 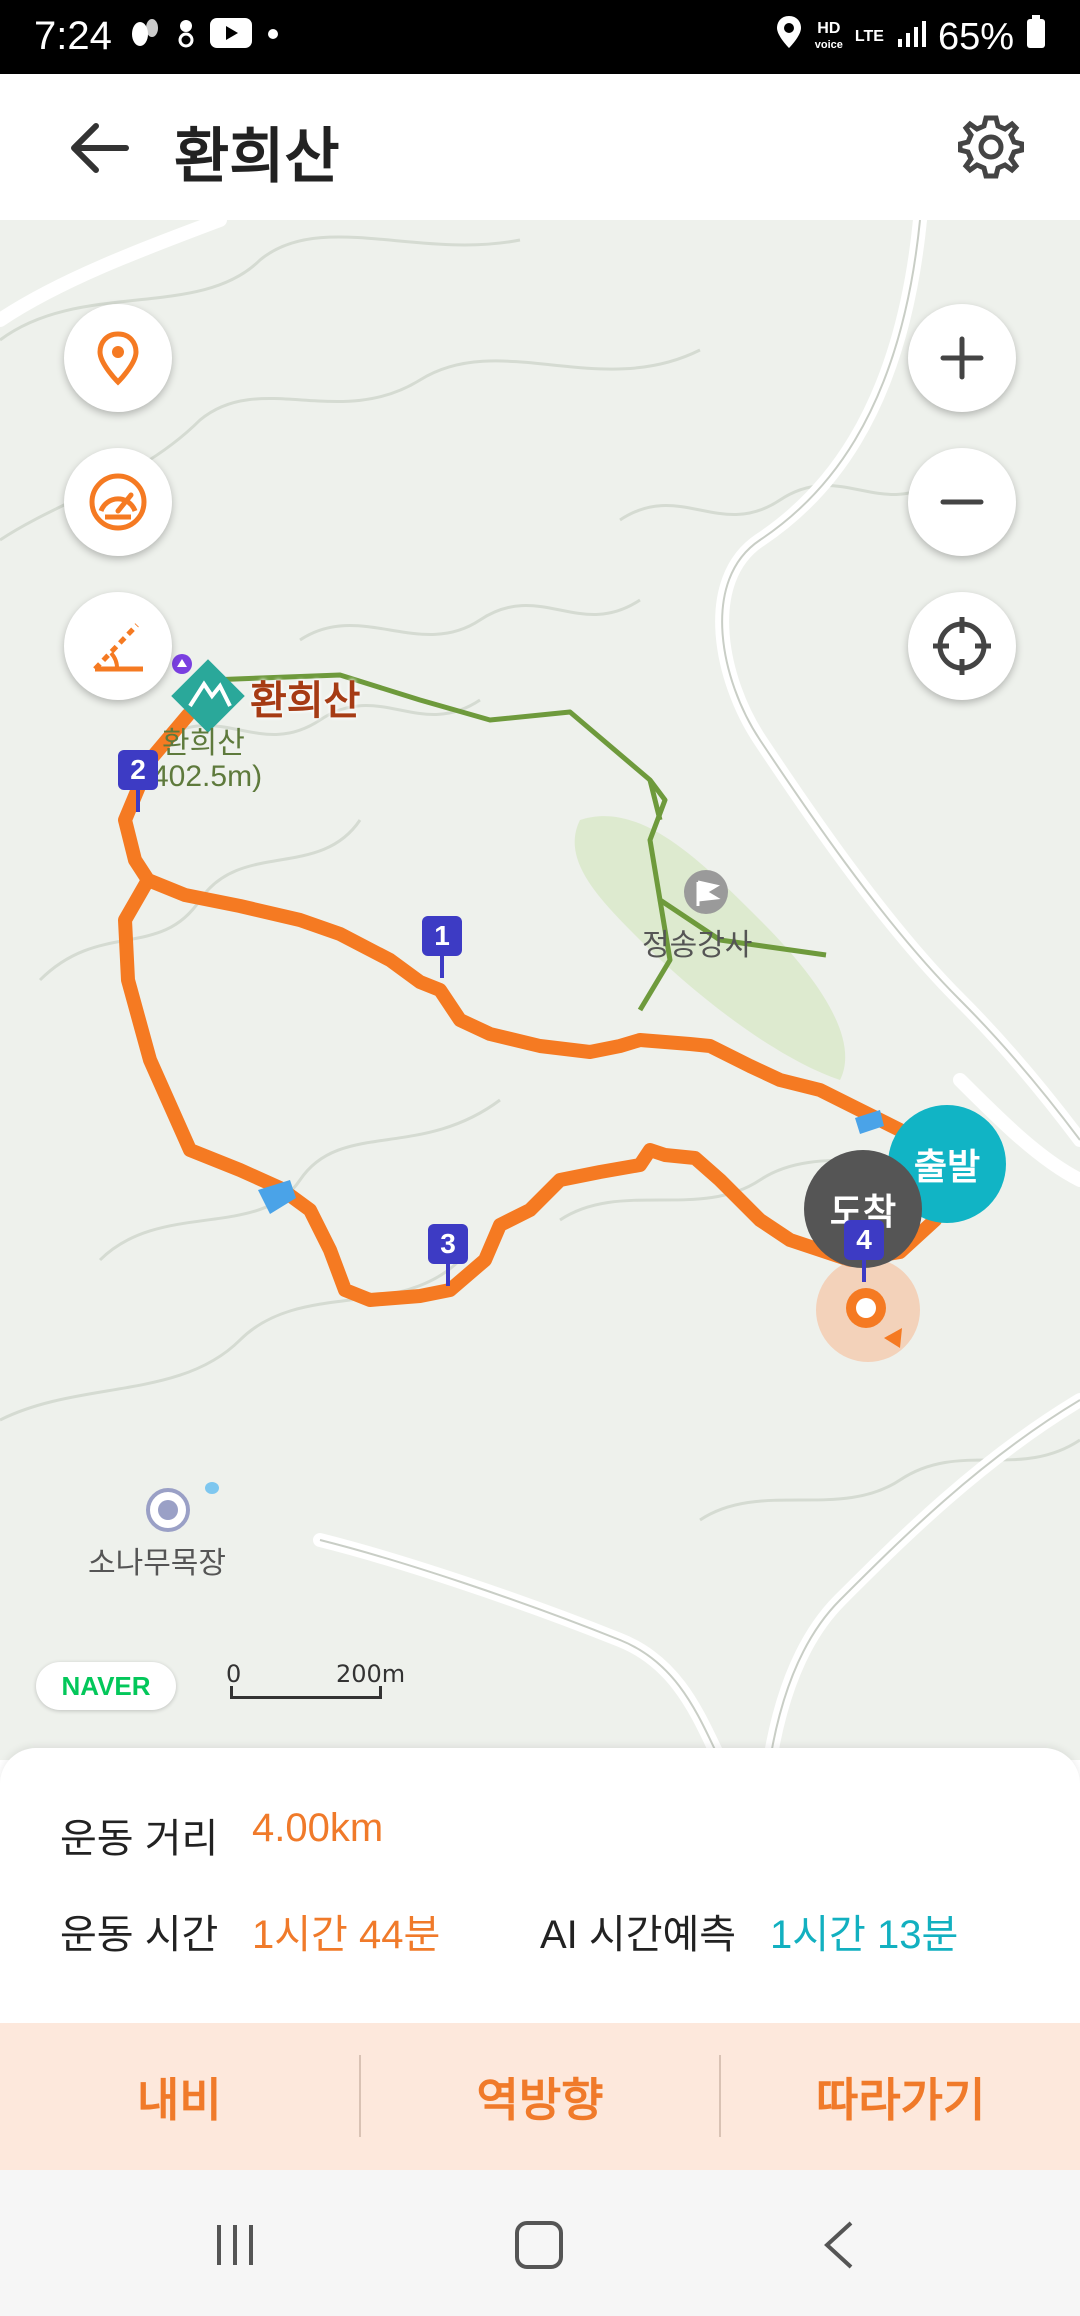 What do you see at coordinates (139, 1839) in the screenshot?
I see `distance-label: 운동 거리` at bounding box center [139, 1839].